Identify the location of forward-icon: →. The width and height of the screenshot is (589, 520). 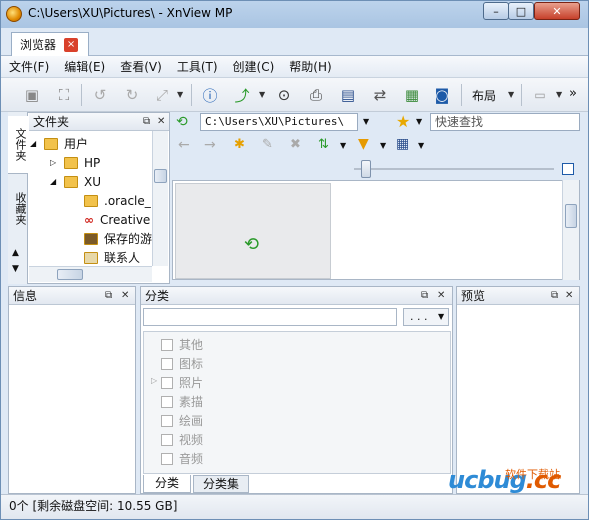
(210, 145).